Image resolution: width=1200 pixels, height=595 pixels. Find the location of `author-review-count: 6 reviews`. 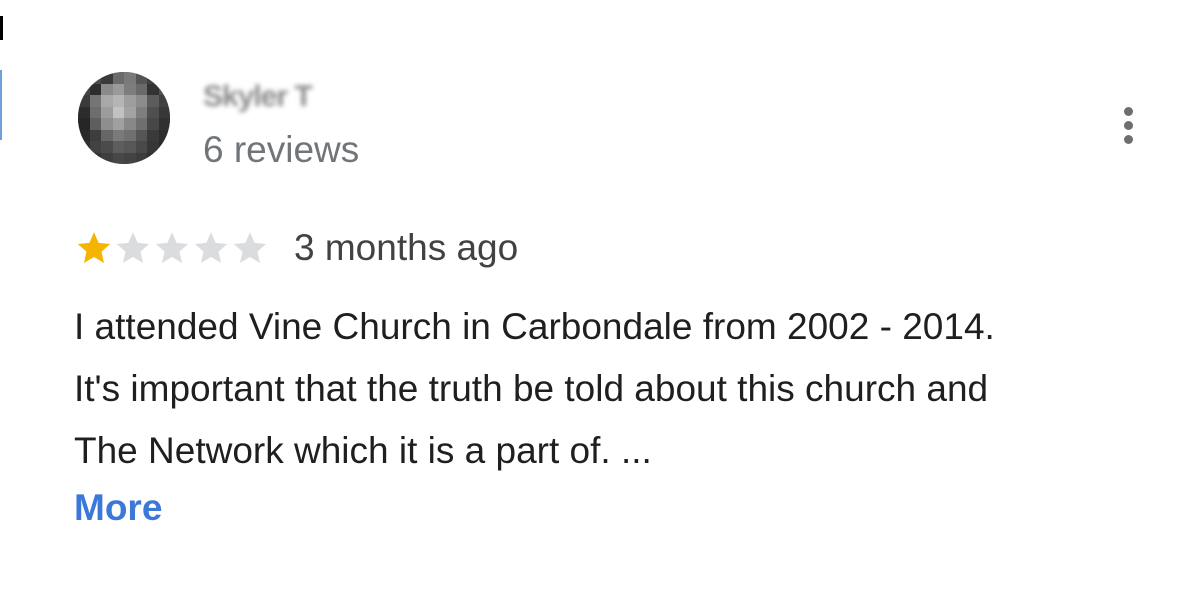

author-review-count: 6 reviews is located at coordinates (281, 150).